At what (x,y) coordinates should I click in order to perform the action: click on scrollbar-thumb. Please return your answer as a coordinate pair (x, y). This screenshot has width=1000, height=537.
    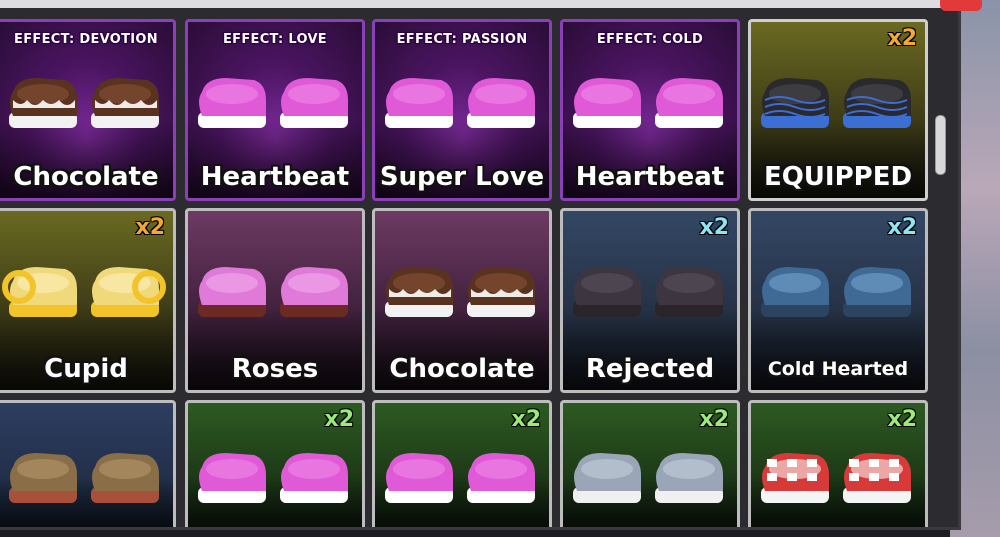
    Looking at the image, I should click on (940, 145).